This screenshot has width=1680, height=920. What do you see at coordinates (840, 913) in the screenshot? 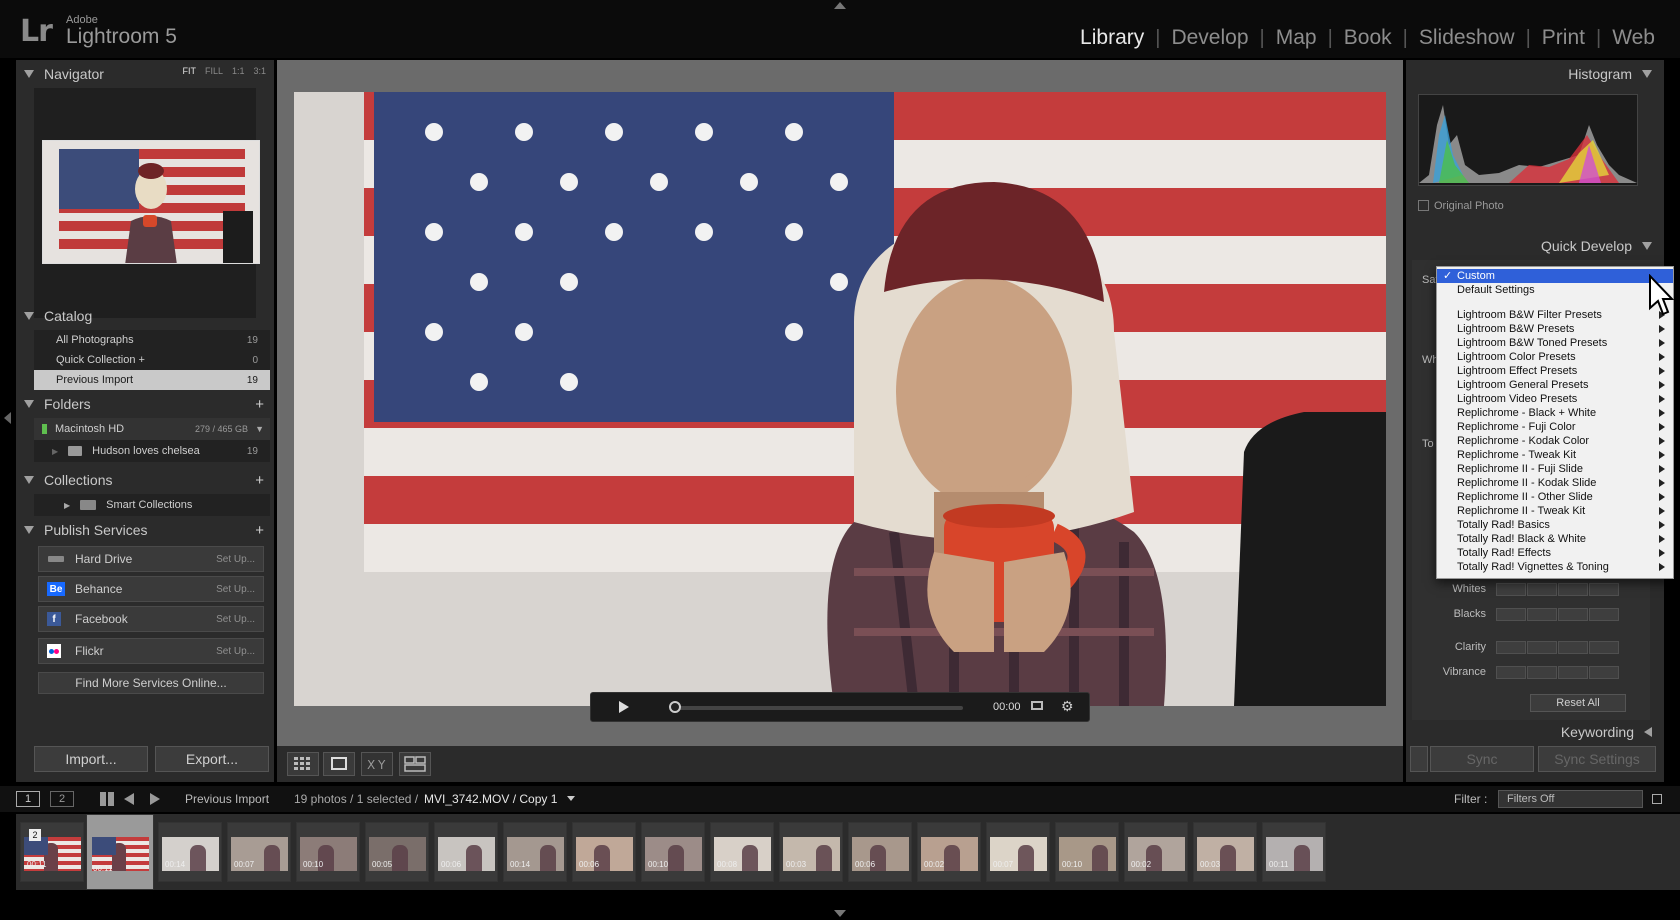
I see `bottom-panel-toggle-icon` at bounding box center [840, 913].